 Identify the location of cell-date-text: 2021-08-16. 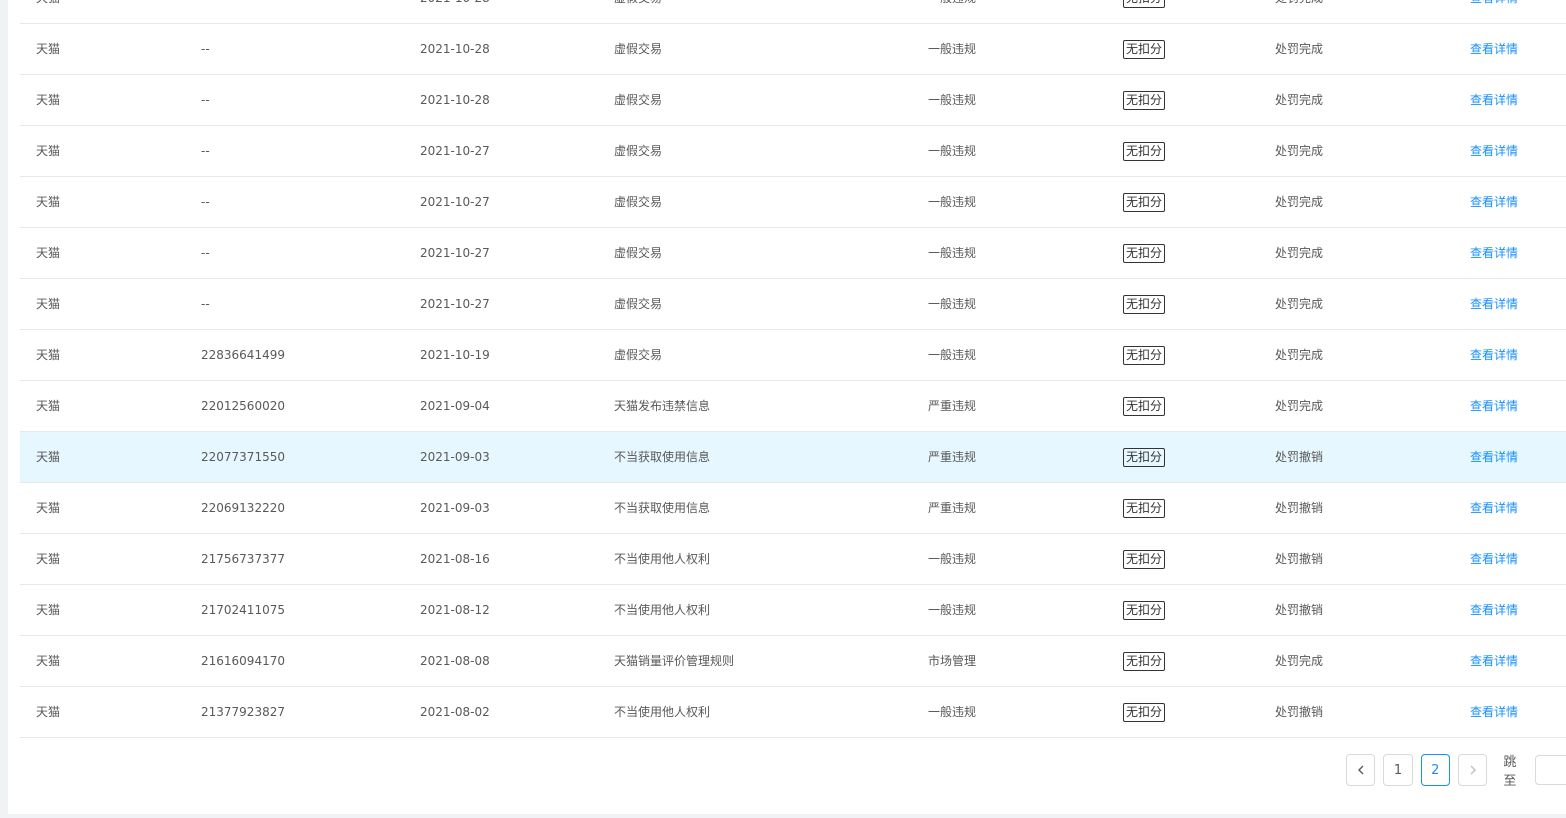
(455, 559).